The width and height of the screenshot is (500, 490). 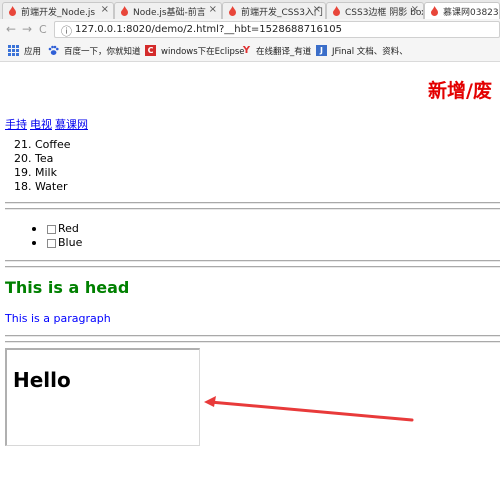 I want to click on bookmark-jfinal: JFinal 文档、资料、, so click(x=370, y=51).